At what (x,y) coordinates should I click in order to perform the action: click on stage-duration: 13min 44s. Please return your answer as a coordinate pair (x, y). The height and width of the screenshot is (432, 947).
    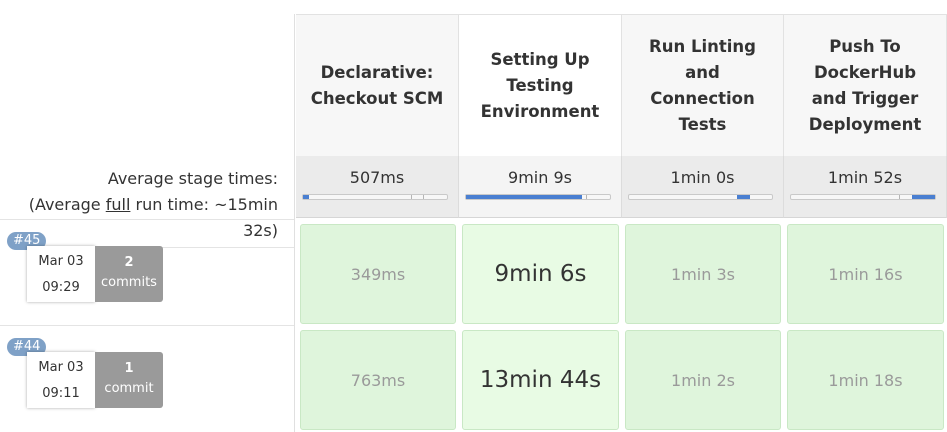
    Looking at the image, I should click on (540, 380).